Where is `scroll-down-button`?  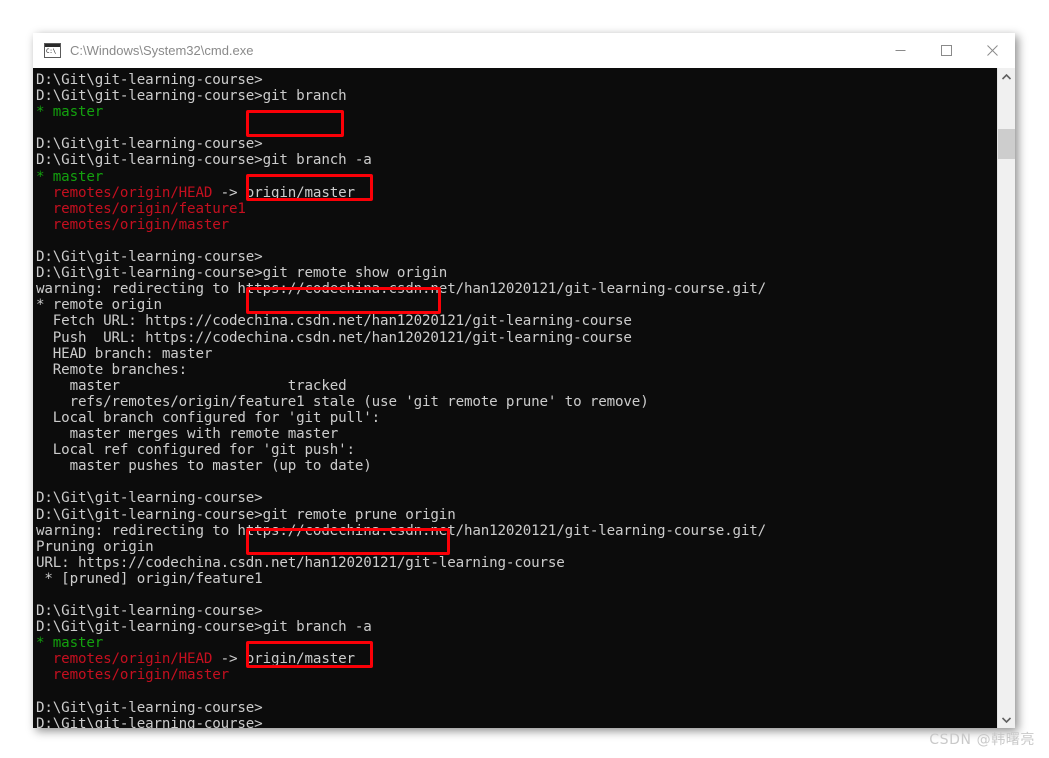
scroll-down-button is located at coordinates (1006, 719).